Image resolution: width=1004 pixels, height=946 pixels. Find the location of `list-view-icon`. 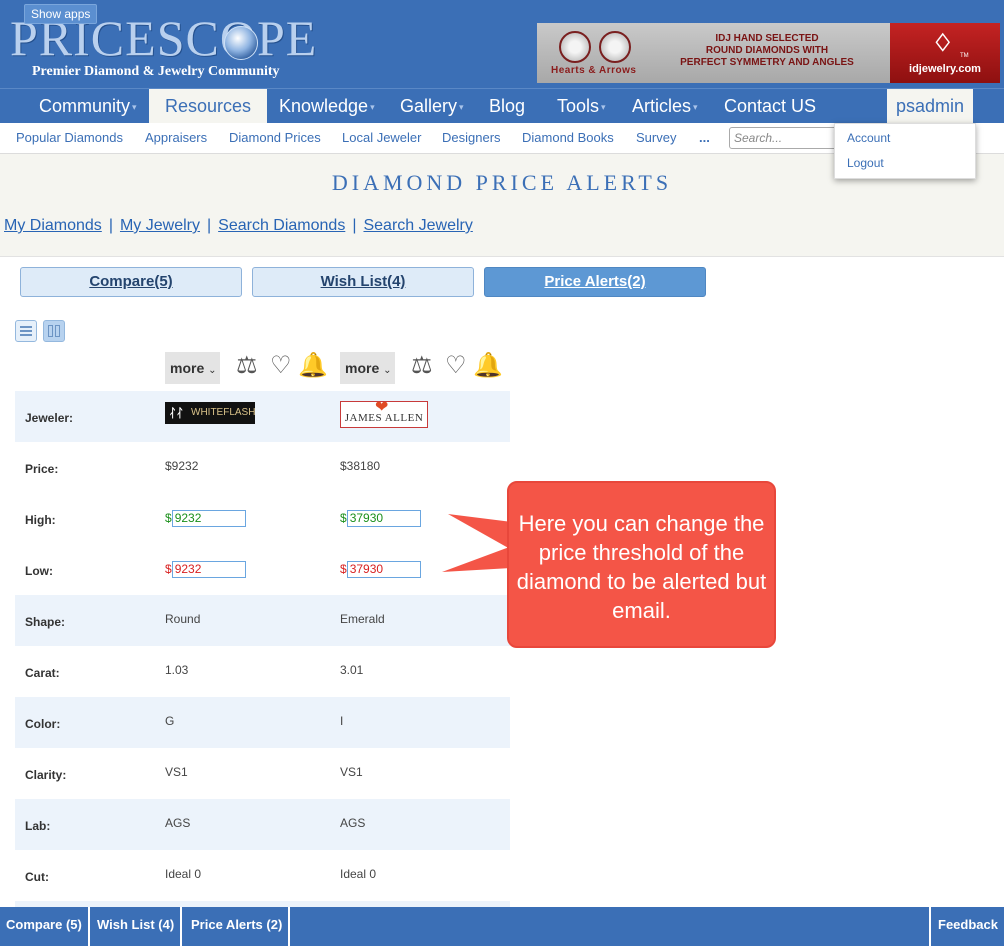

list-view-icon is located at coordinates (26, 331).